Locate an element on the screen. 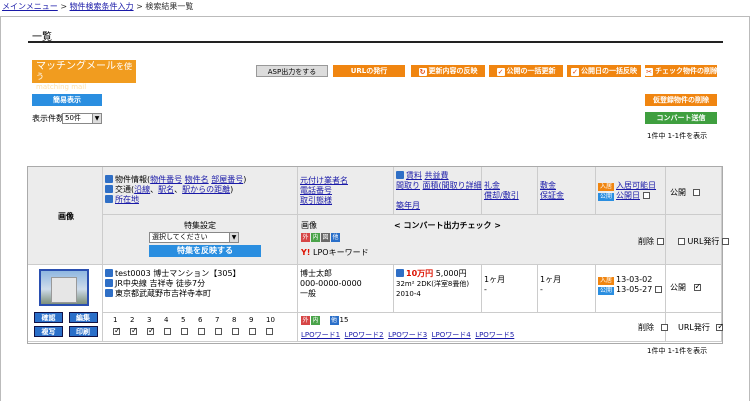 The width and height of the screenshot is (750, 401). building-icon is located at coordinates (64, 290).